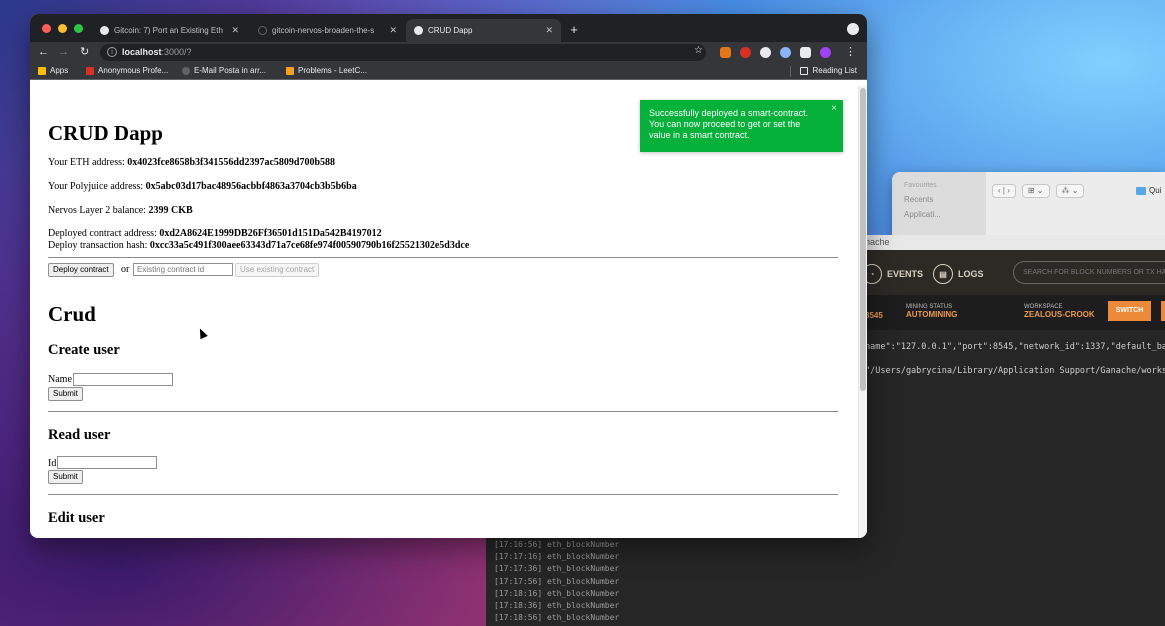 The image size is (1165, 626). What do you see at coordinates (785, 52) in the screenshot?
I see `extension-blue-icon` at bounding box center [785, 52].